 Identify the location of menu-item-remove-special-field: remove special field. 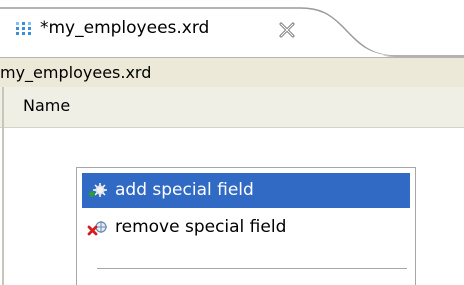
(246, 227).